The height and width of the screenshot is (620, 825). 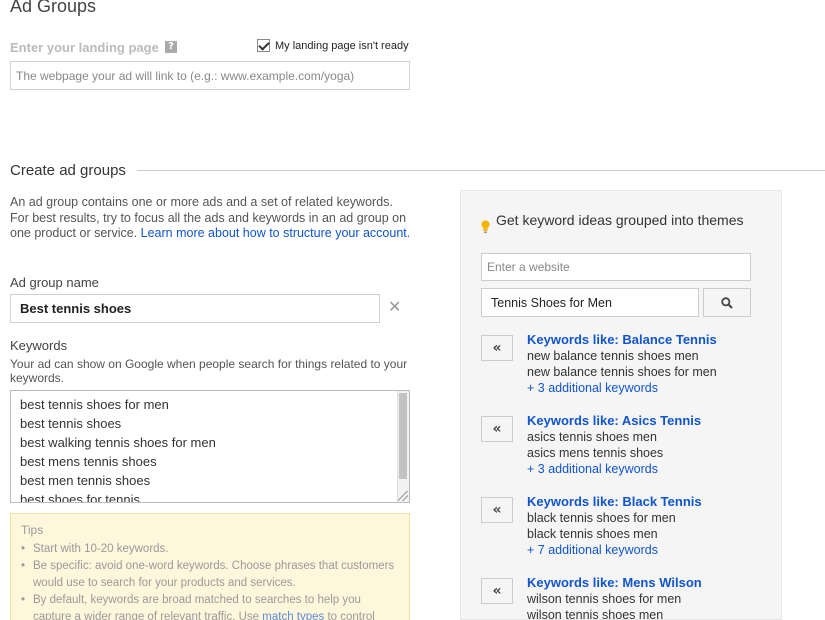 I want to click on theme-search-input, so click(x=590, y=302).